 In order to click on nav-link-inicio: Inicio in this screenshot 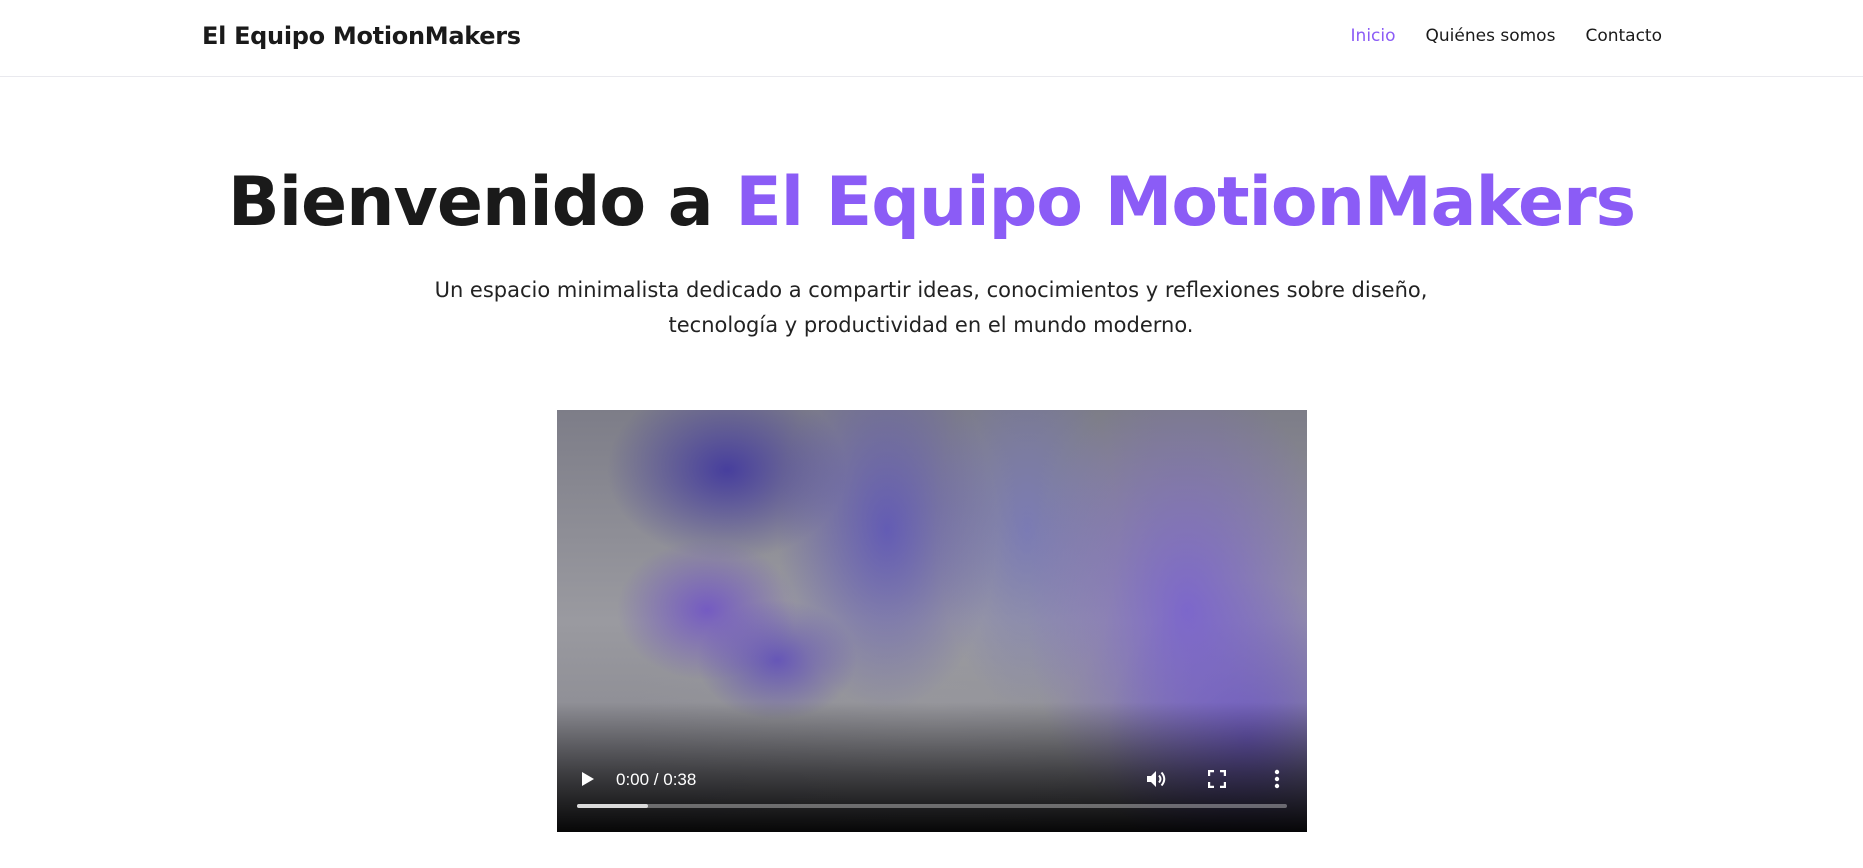, I will do `click(1373, 36)`.